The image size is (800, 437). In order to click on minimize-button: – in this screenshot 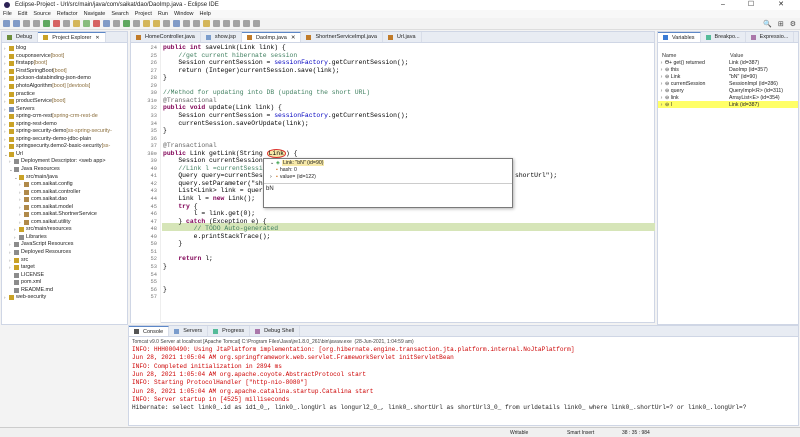, I will do `click(723, 5)`.